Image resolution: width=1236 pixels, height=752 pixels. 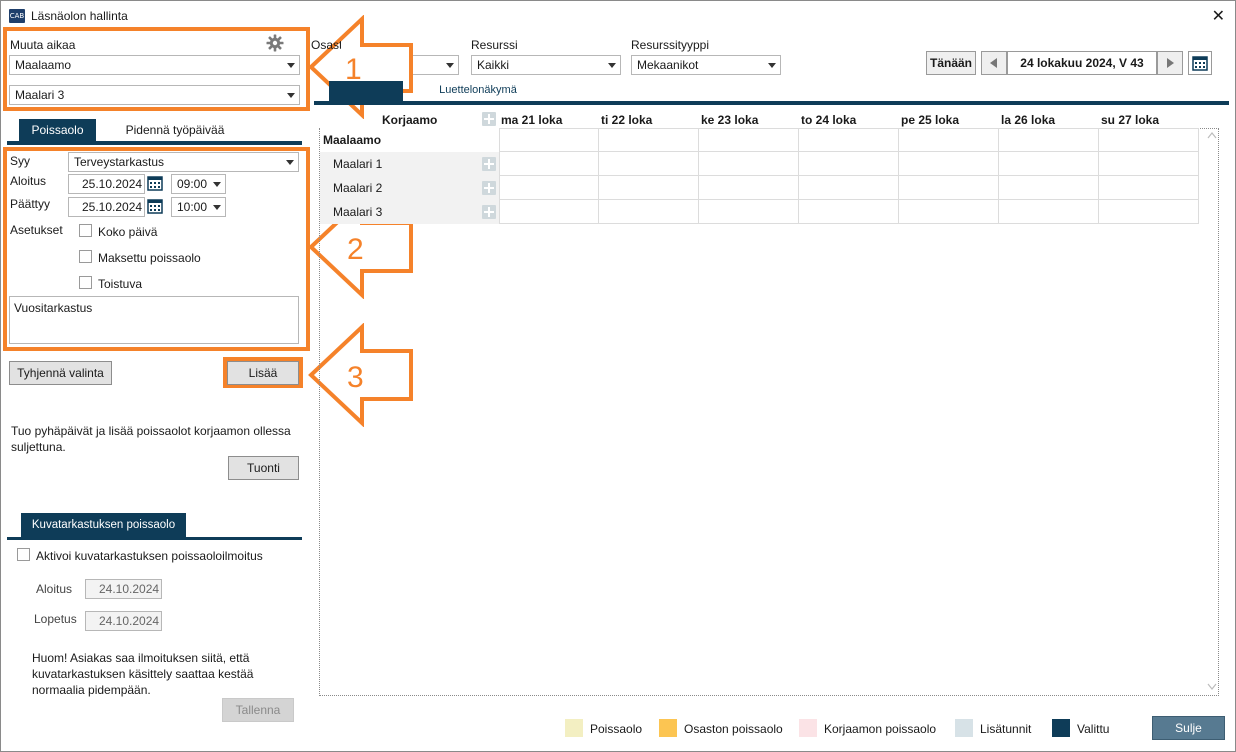 I want to click on end-date-field: 25.10.2024, so click(x=106, y=207).